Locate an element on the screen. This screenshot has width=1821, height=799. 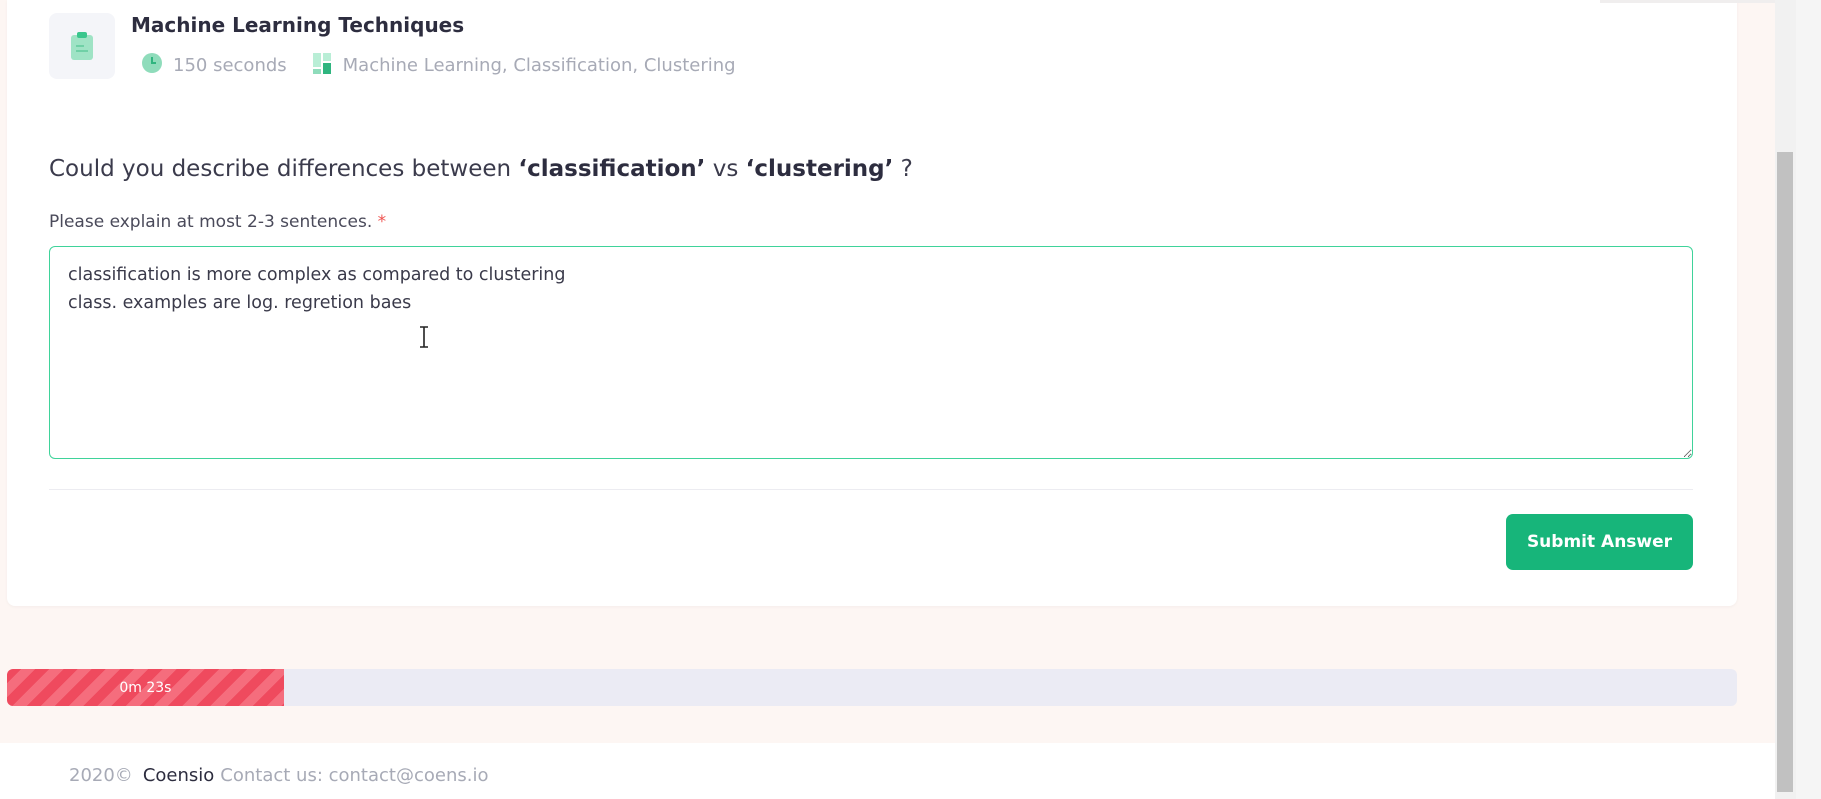
clock-icon is located at coordinates (152, 65).